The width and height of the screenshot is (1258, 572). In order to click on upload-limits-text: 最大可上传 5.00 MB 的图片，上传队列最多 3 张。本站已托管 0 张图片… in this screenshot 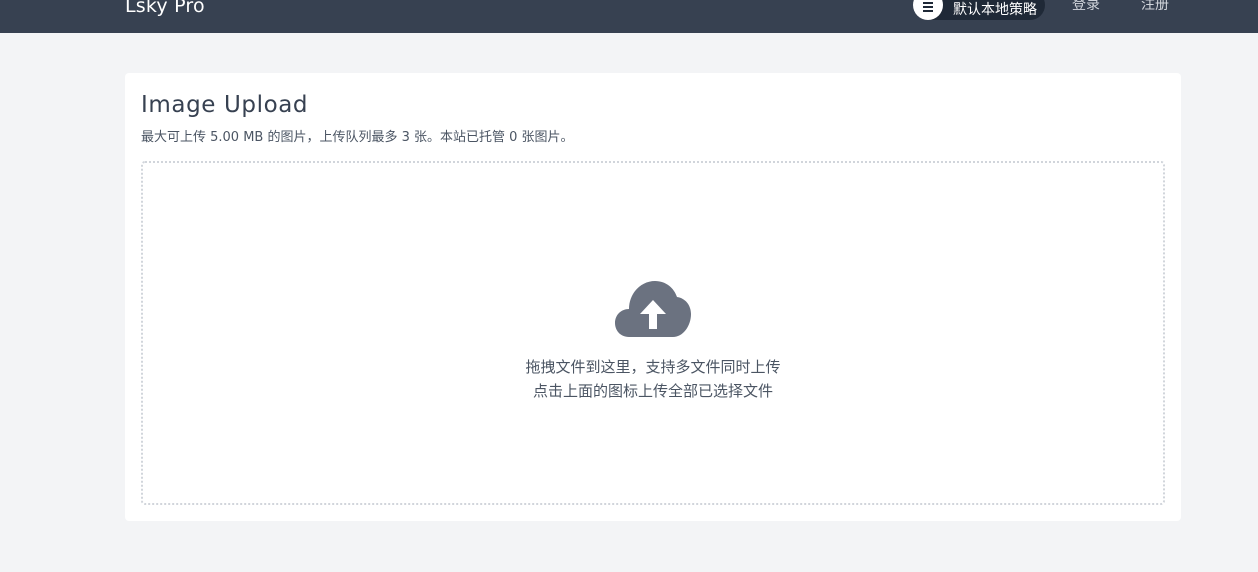, I will do `click(357, 137)`.